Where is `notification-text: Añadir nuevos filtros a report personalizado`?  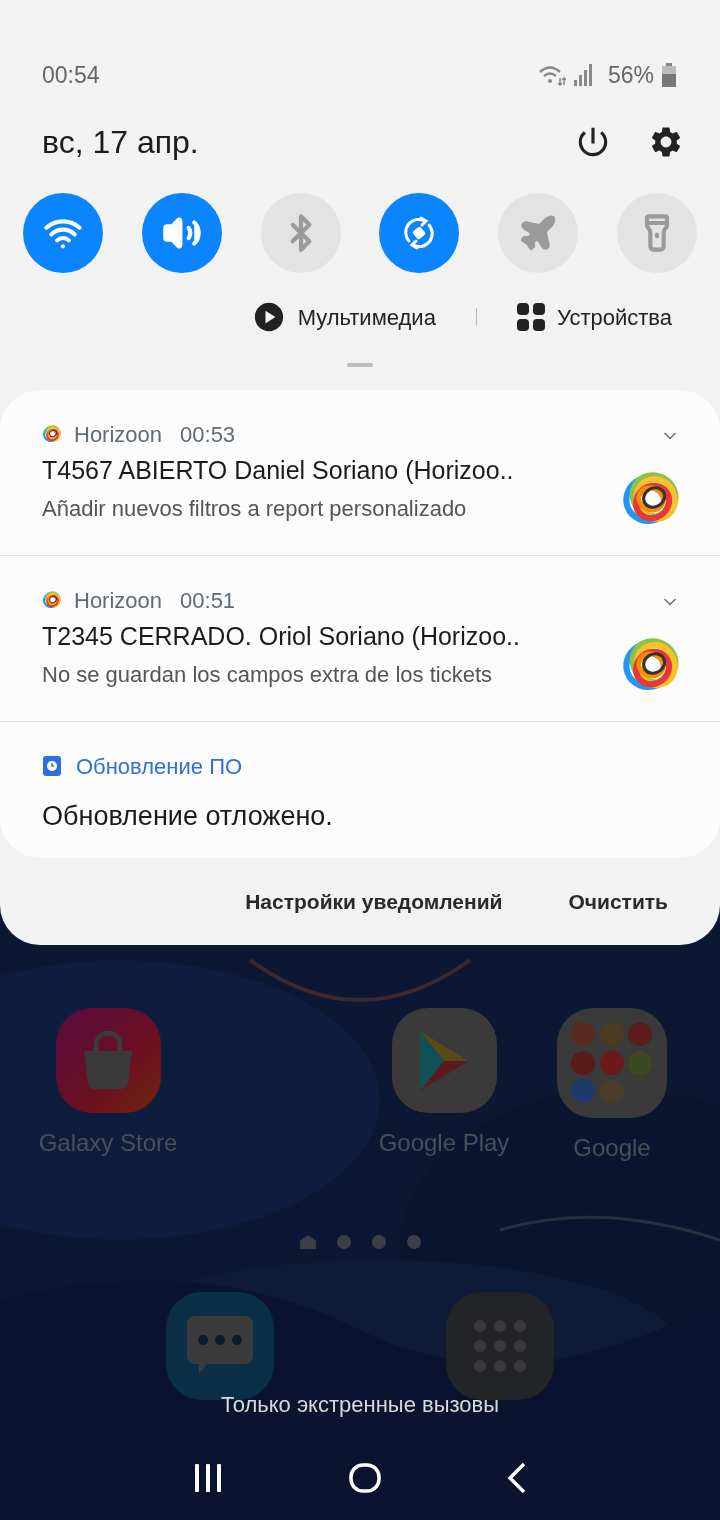 notification-text: Añadir nuevos filtros a report personalizado is located at coordinates (255, 509).